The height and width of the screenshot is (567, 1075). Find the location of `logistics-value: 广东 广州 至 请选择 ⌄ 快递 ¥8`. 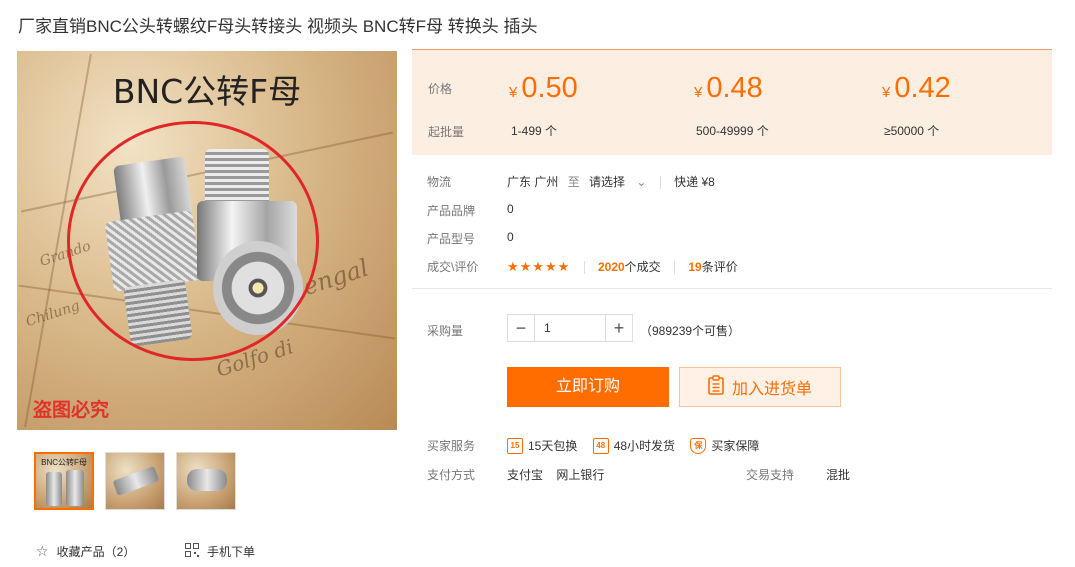

logistics-value: 广东 广州 至 请选择 ⌄ 快递 ¥8 is located at coordinates (611, 181).